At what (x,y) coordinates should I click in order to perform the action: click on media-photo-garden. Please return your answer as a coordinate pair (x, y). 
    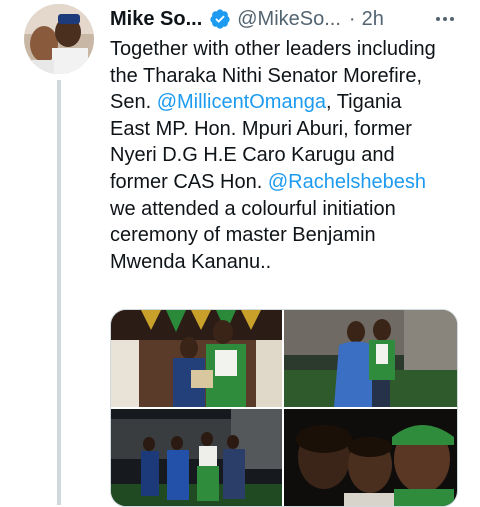
    Looking at the image, I should click on (370, 358).